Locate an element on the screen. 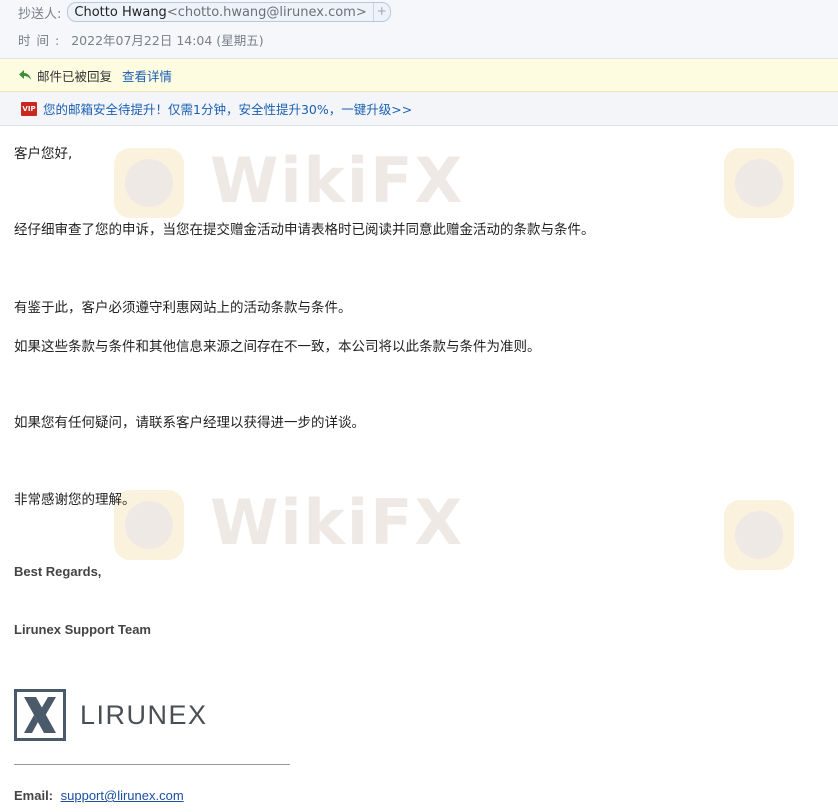 The image size is (838, 812). vip-icon: VIP is located at coordinates (29, 108).